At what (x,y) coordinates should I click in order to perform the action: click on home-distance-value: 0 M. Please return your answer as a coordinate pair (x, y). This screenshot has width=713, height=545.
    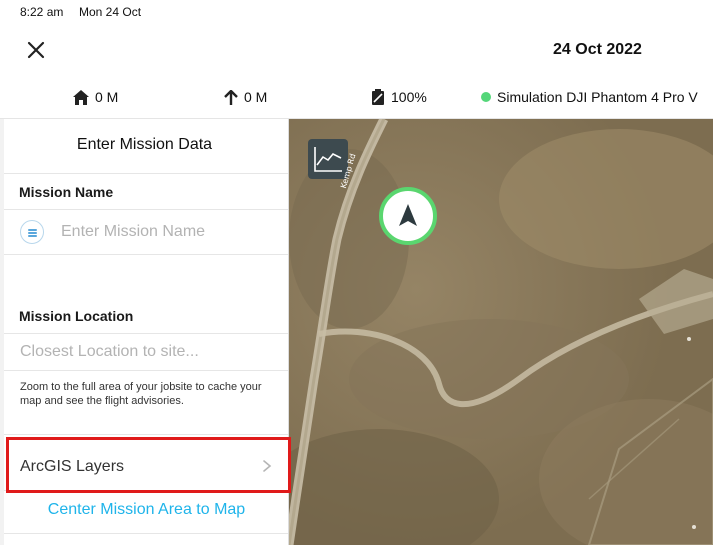
    Looking at the image, I should click on (107, 97).